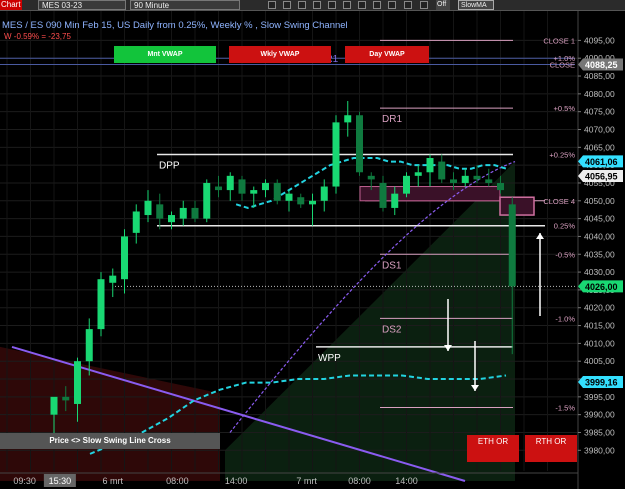  Describe the element at coordinates (387, 54) in the screenshot. I see `daily-vwap-button: Day VWAP` at that location.